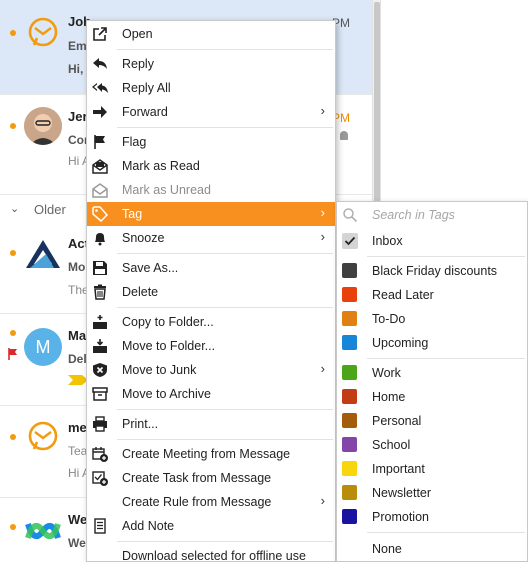 The width and height of the screenshot is (528, 562). I want to click on webex-logo, so click(43, 531).